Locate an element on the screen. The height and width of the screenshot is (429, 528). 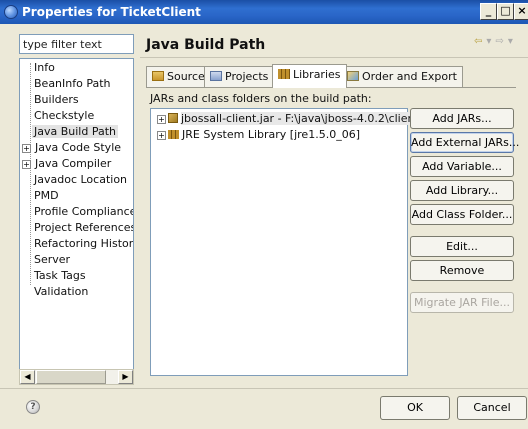
tree-item-server: Server is located at coordinates (52, 260).